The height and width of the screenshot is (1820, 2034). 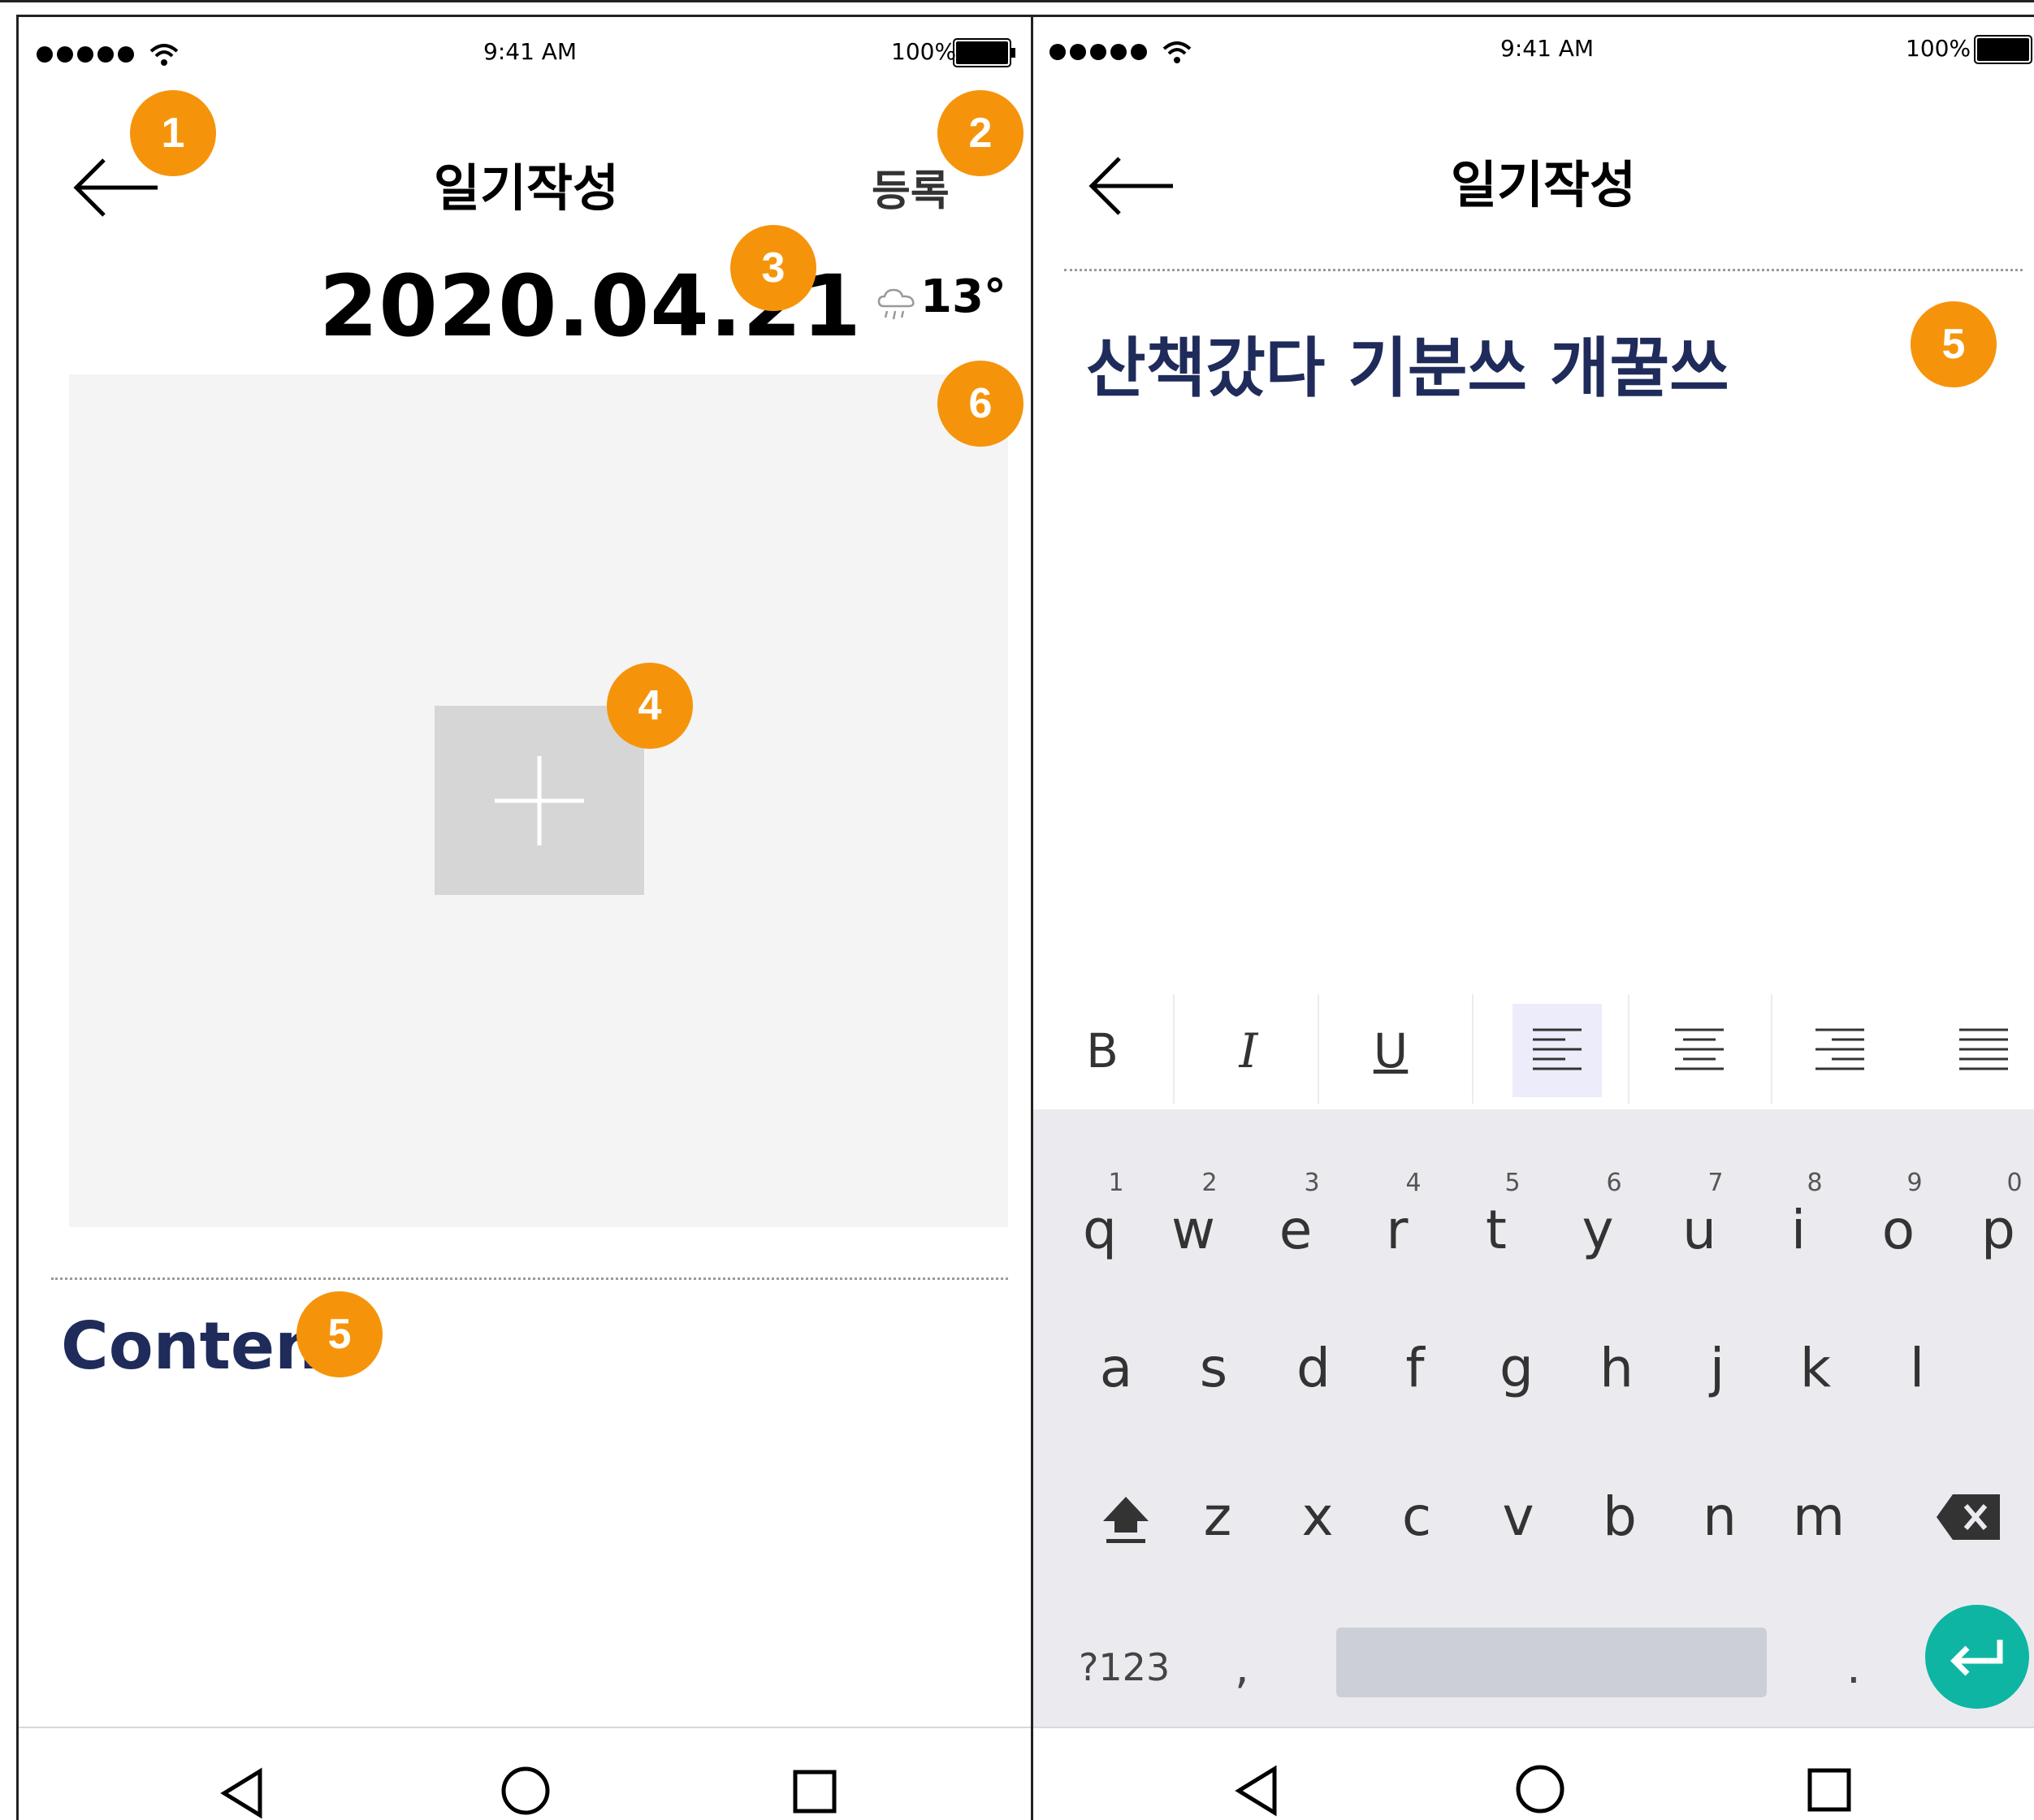 What do you see at coordinates (1116, 1368) in the screenshot?
I see `key-a: a` at bounding box center [1116, 1368].